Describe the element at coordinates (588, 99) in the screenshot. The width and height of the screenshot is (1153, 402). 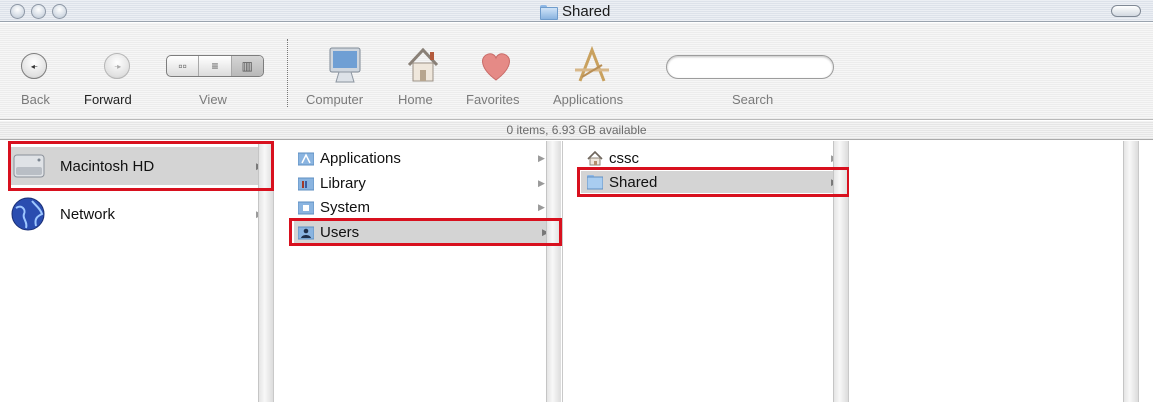
I see `applications-label: Applications` at that location.